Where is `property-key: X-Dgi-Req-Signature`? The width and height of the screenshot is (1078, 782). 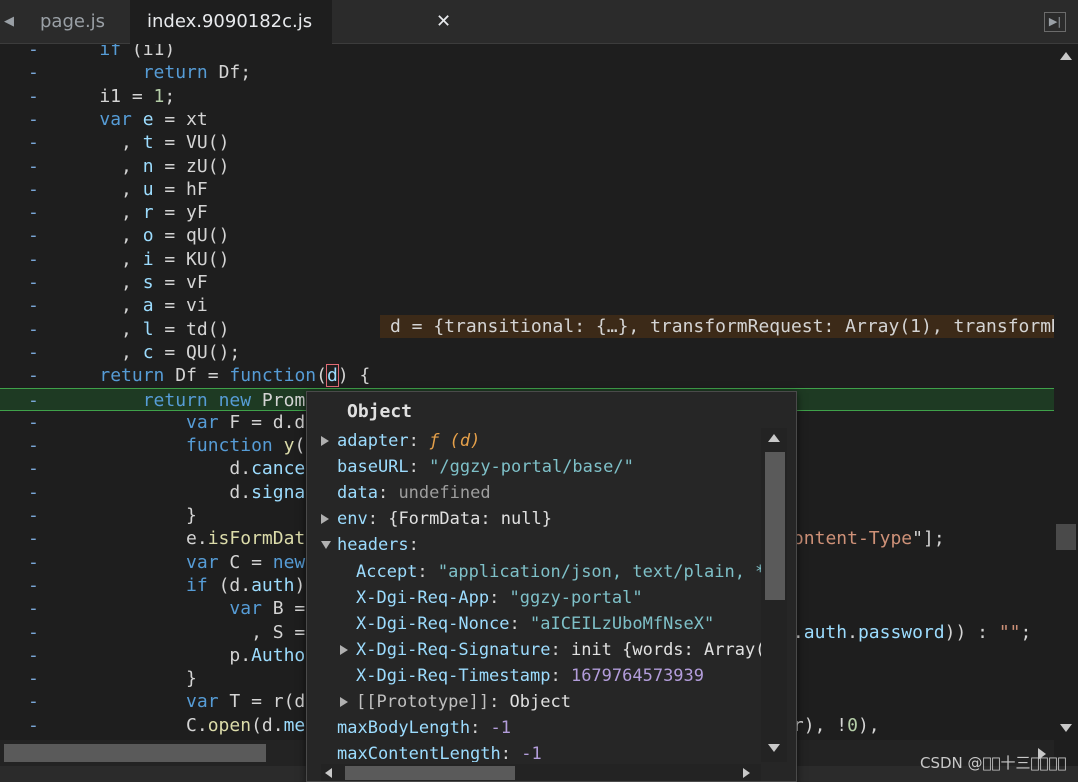
property-key: X-Dgi-Req-Signature is located at coordinates (453, 650).